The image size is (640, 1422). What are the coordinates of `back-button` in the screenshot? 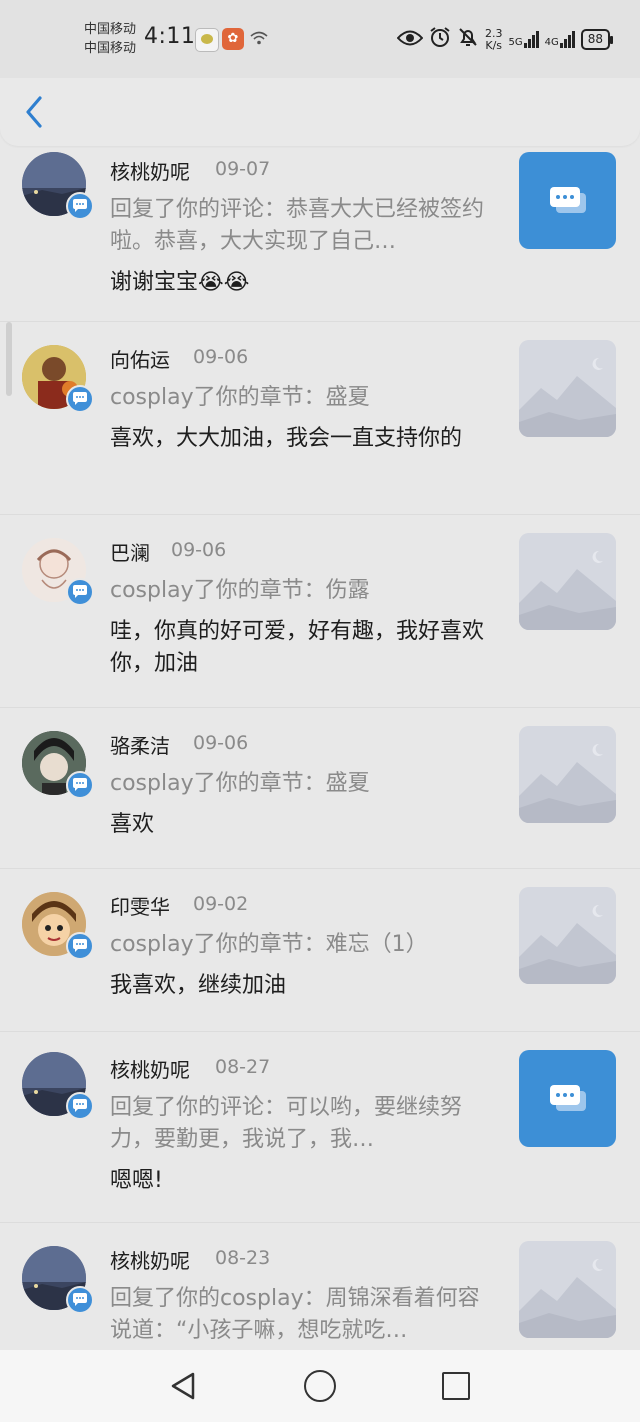 It's located at (35, 112).